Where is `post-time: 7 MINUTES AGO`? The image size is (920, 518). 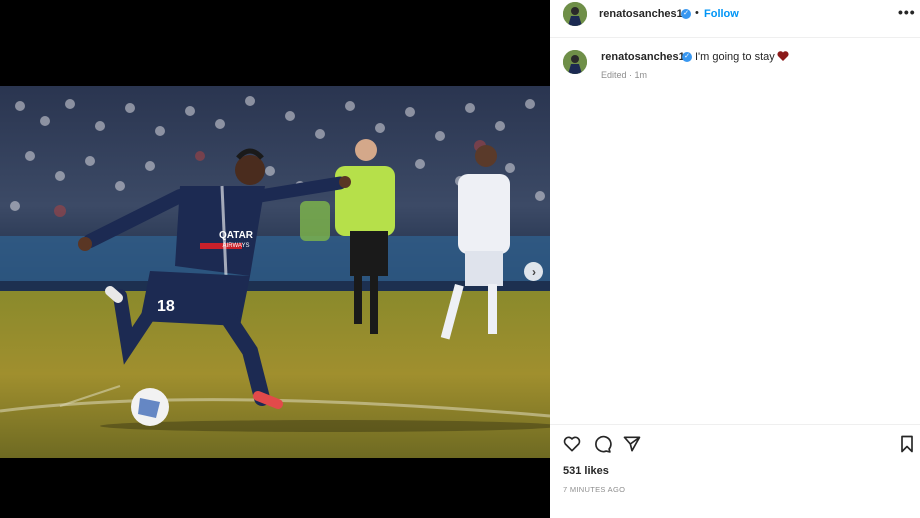
post-time: 7 MINUTES AGO is located at coordinates (594, 489).